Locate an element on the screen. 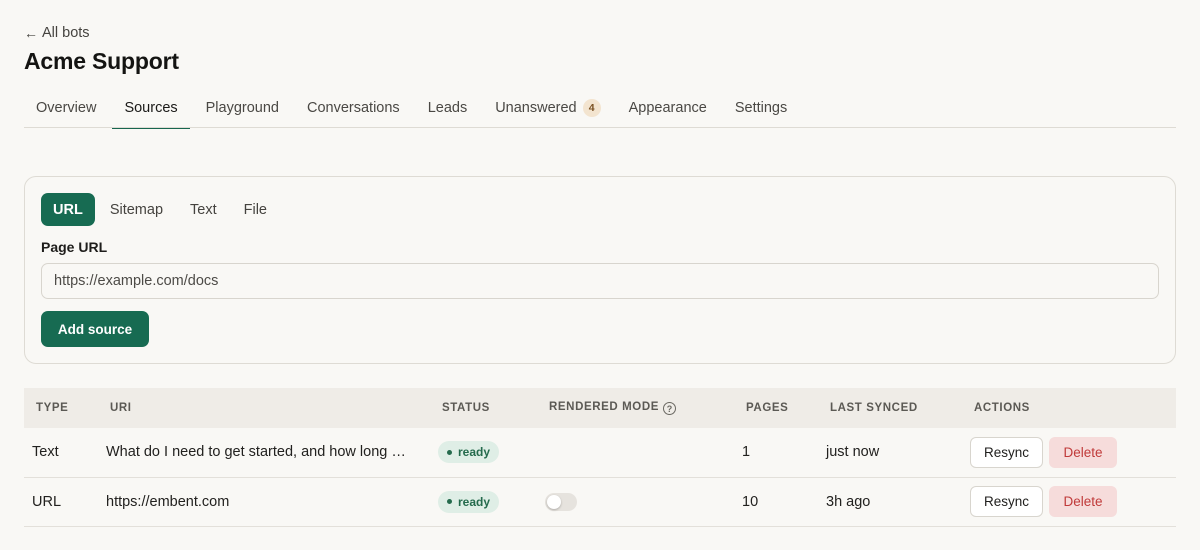  tab-conversations: Conversations is located at coordinates (353, 108).